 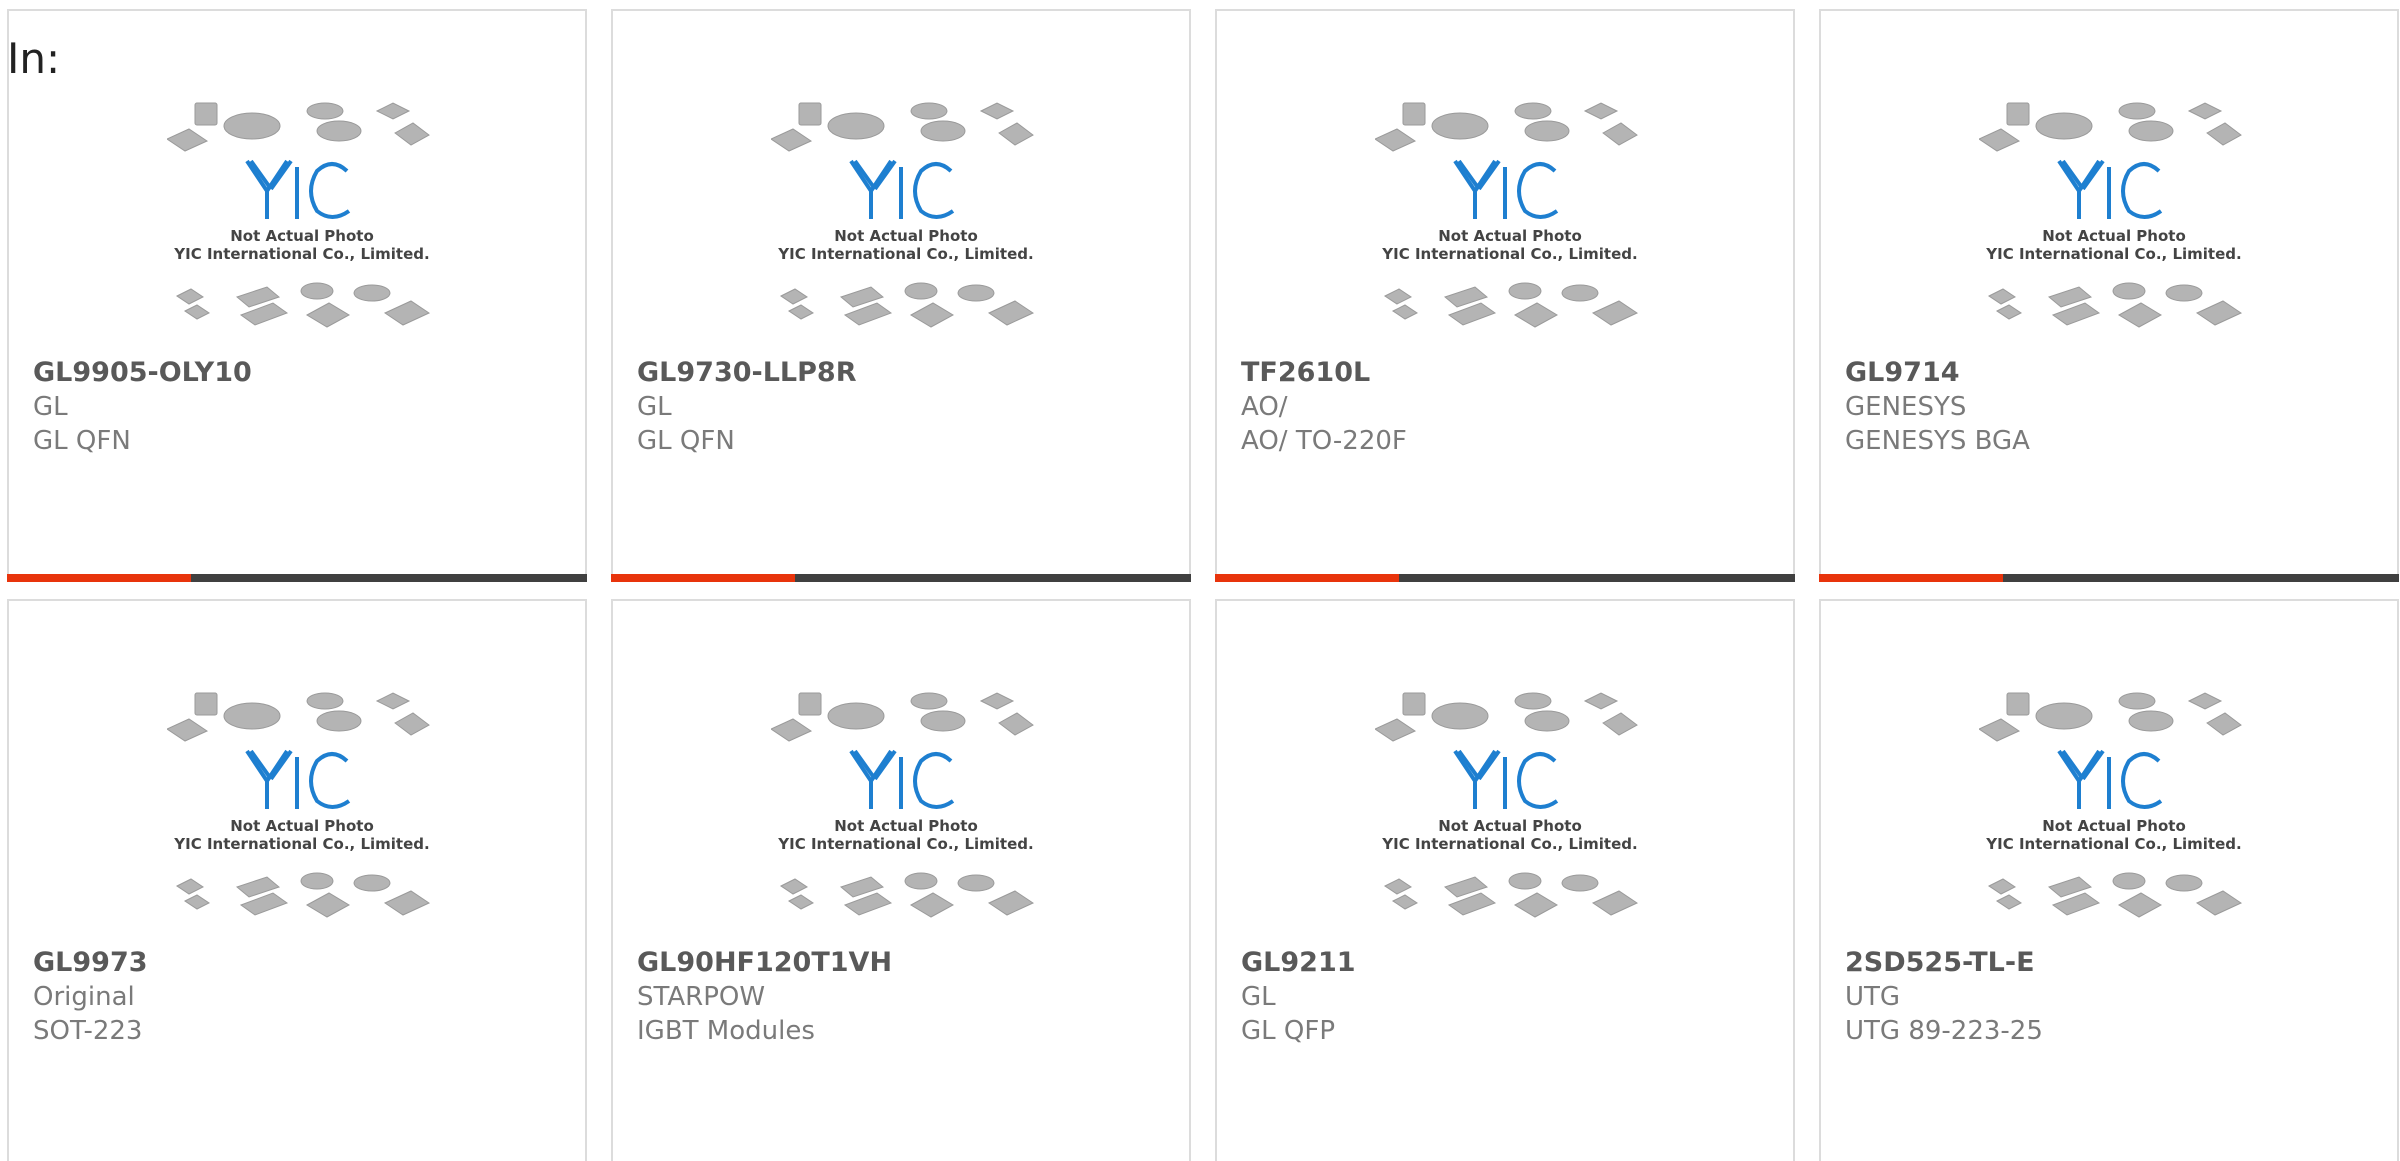 I want to click on package: SOT-223, so click(x=88, y=1031).